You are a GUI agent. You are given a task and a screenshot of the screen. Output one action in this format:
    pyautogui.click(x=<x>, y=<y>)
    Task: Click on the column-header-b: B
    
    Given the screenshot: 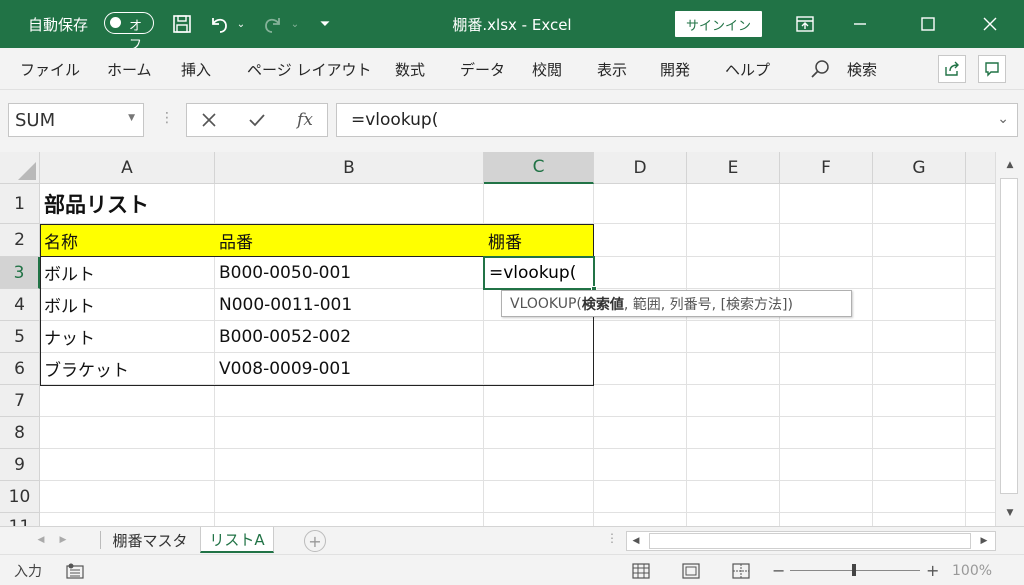 What is the action you would take?
    pyautogui.click(x=349, y=168)
    